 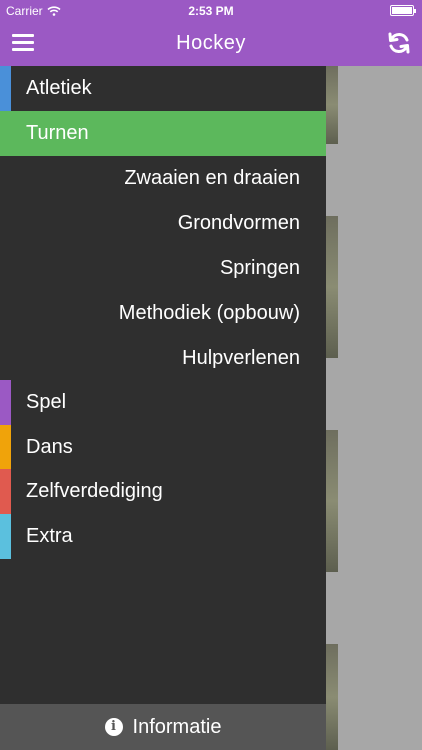 What do you see at coordinates (113, 727) in the screenshot?
I see `info-icon: i` at bounding box center [113, 727].